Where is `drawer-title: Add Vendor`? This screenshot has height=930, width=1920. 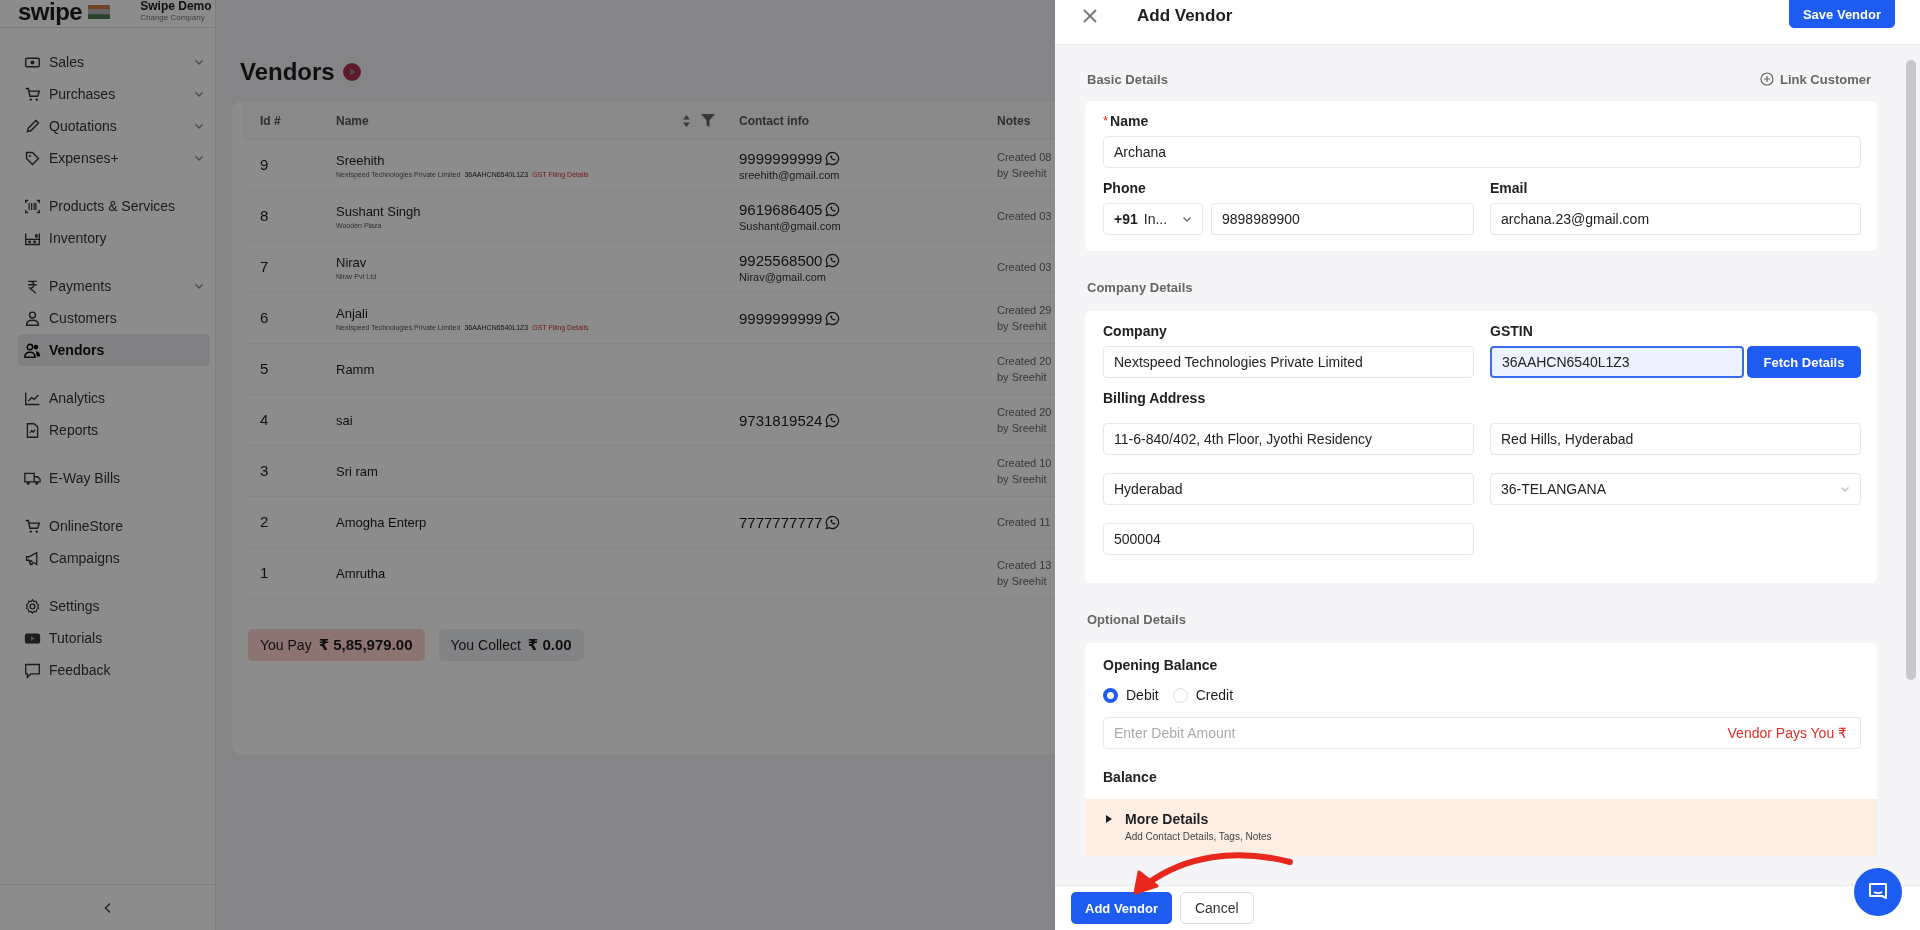 drawer-title: Add Vendor is located at coordinates (1185, 16).